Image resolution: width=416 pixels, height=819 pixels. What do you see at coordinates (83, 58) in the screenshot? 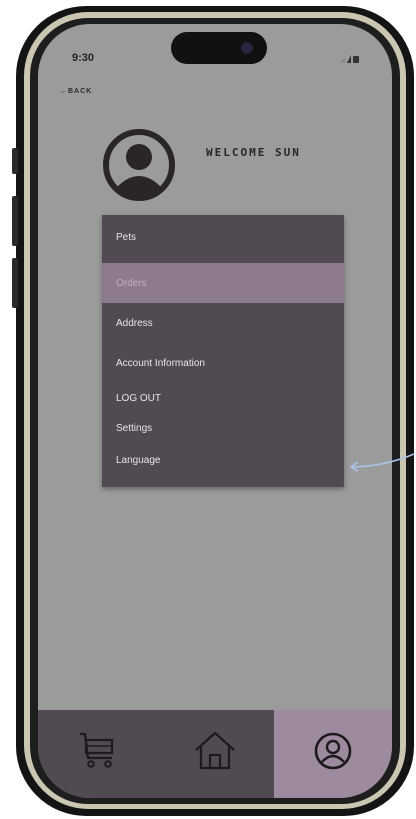
I see `status-time: 9:30` at bounding box center [83, 58].